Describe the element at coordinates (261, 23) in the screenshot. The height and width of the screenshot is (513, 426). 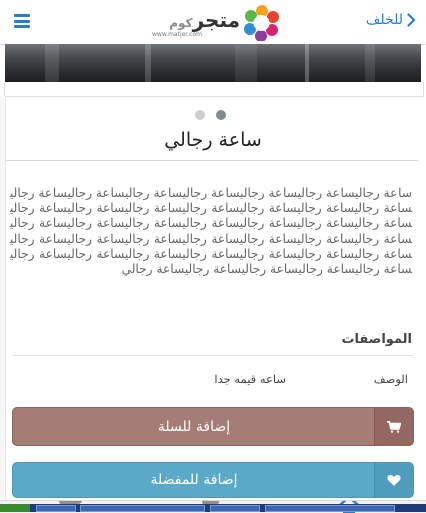
I see `logo-flower-icon` at that location.